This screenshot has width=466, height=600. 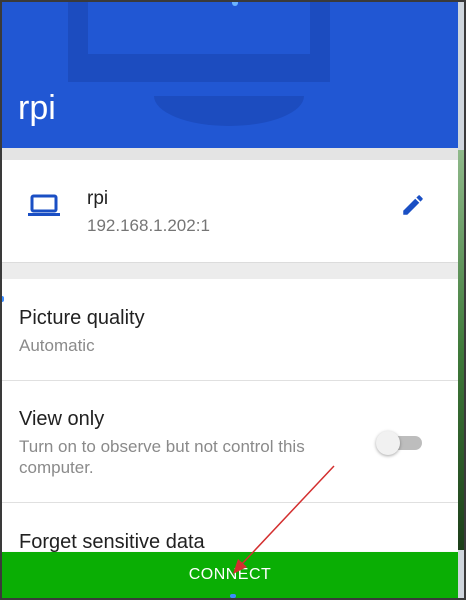 What do you see at coordinates (148, 225) in the screenshot?
I see `device-address: 192.168.1.202:1` at bounding box center [148, 225].